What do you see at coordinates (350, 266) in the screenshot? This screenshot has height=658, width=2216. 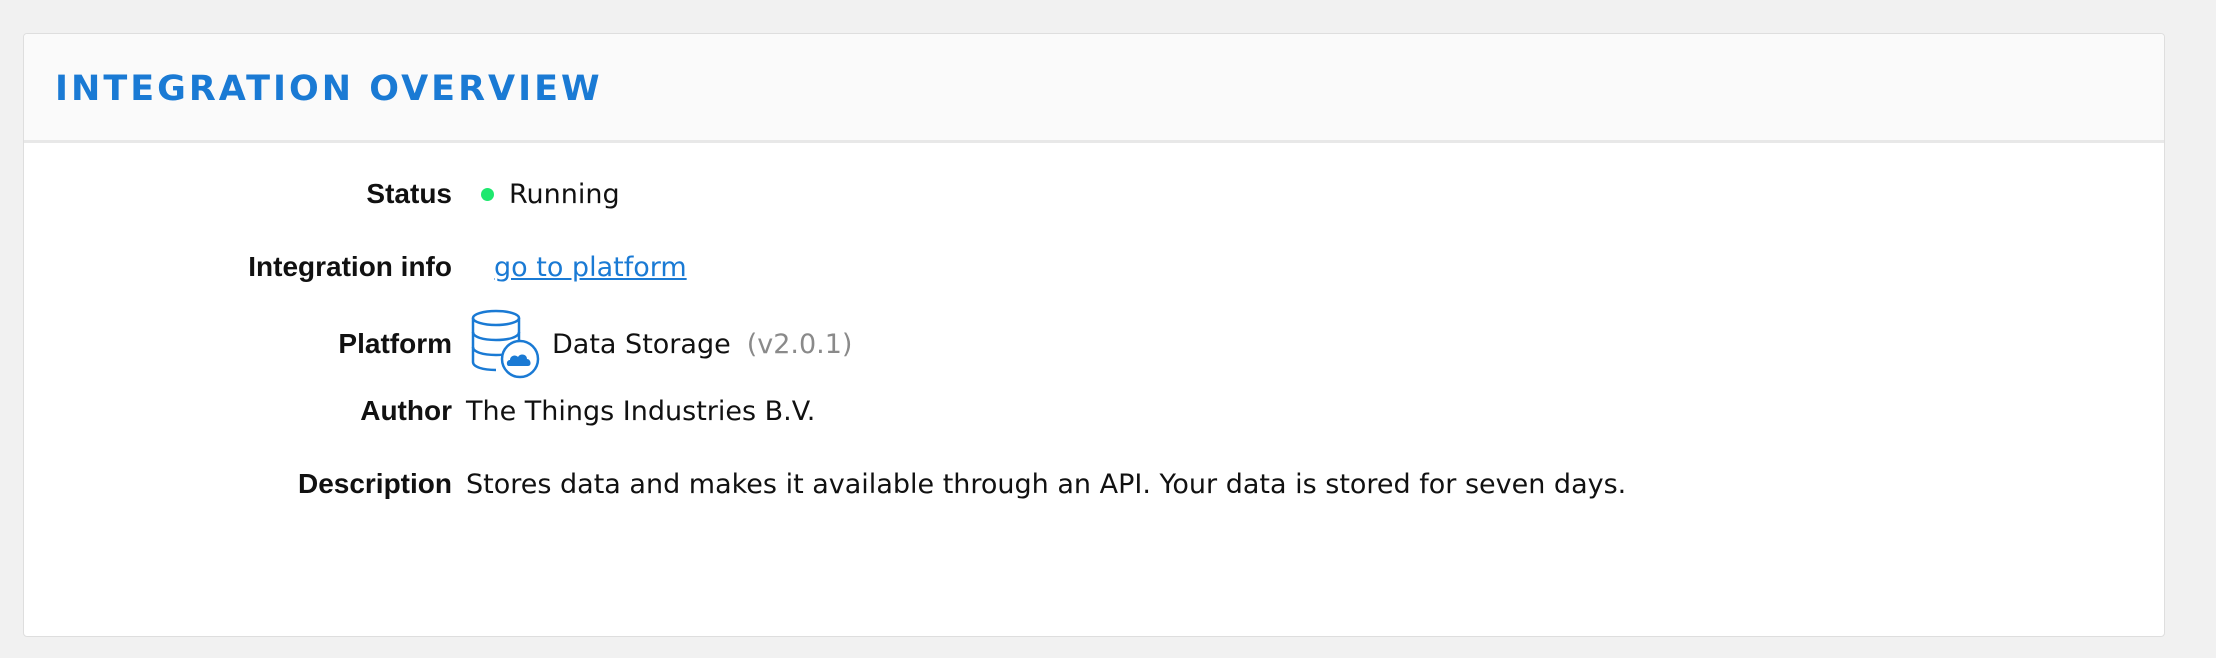 I see `integration-info-label: Integration info` at bounding box center [350, 266].